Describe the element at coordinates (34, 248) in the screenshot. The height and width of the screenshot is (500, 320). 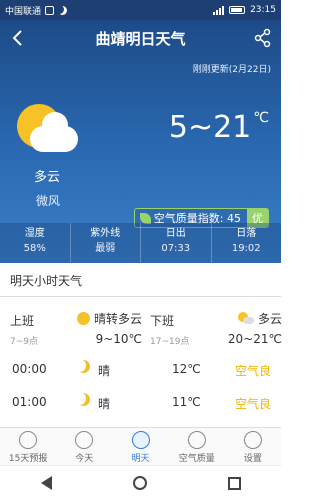
I see `stat-value: 58%` at that location.